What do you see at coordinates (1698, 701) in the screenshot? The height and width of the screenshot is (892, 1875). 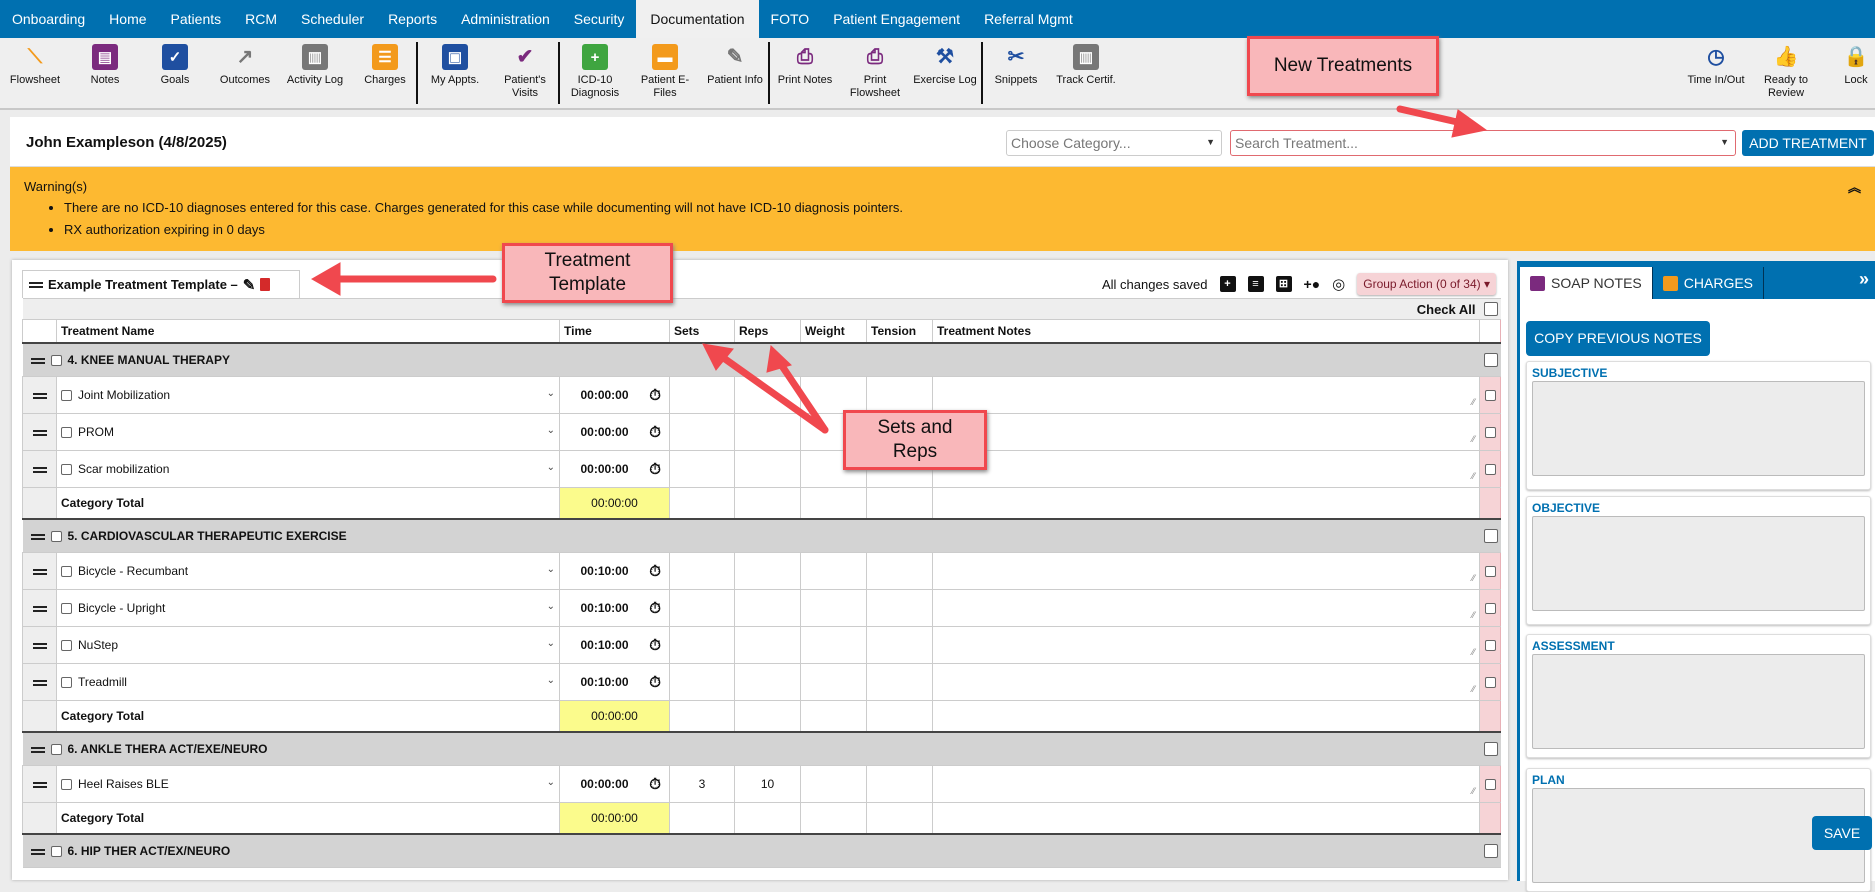 I see `assessment-textarea` at bounding box center [1698, 701].